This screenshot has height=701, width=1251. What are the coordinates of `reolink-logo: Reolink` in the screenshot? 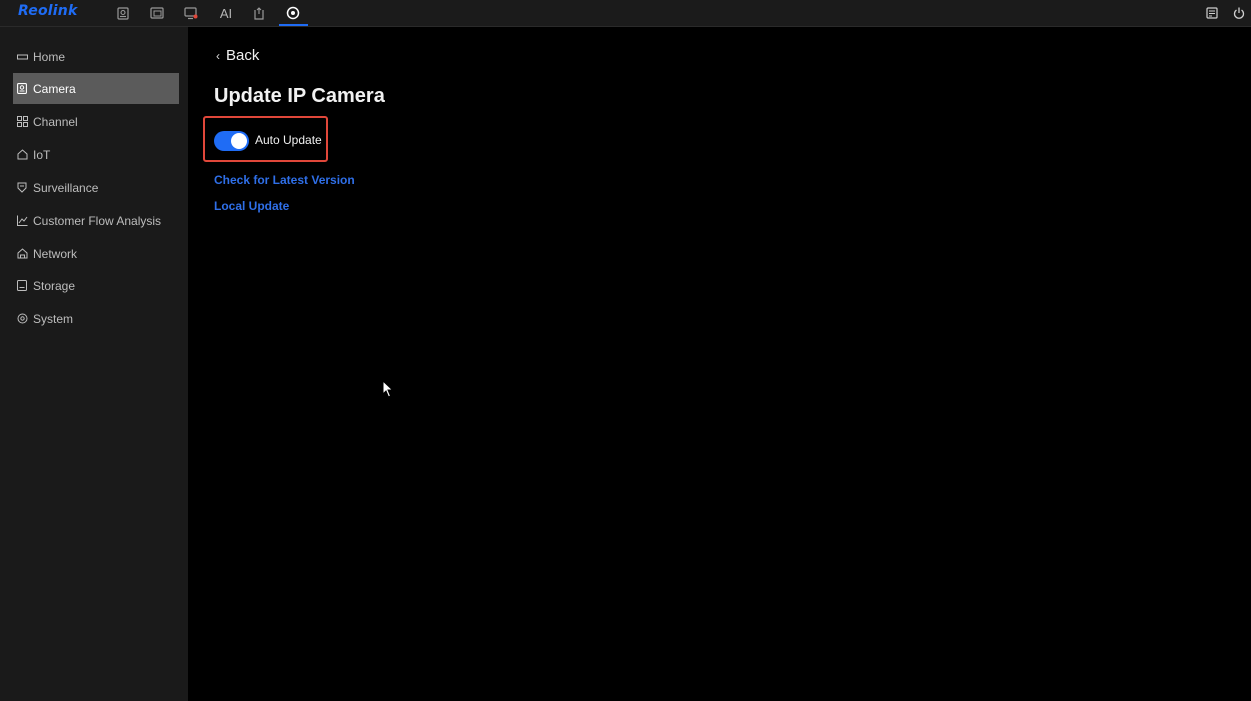 It's located at (48, 11).